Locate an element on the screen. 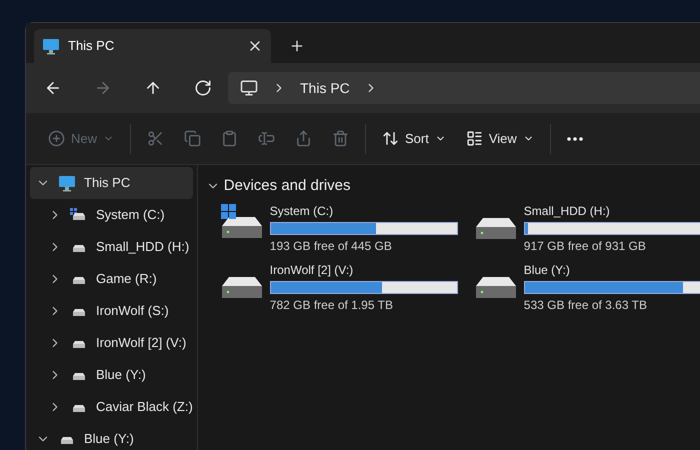 This screenshot has width=700, height=450. tree-label: System (C:) is located at coordinates (130, 215).